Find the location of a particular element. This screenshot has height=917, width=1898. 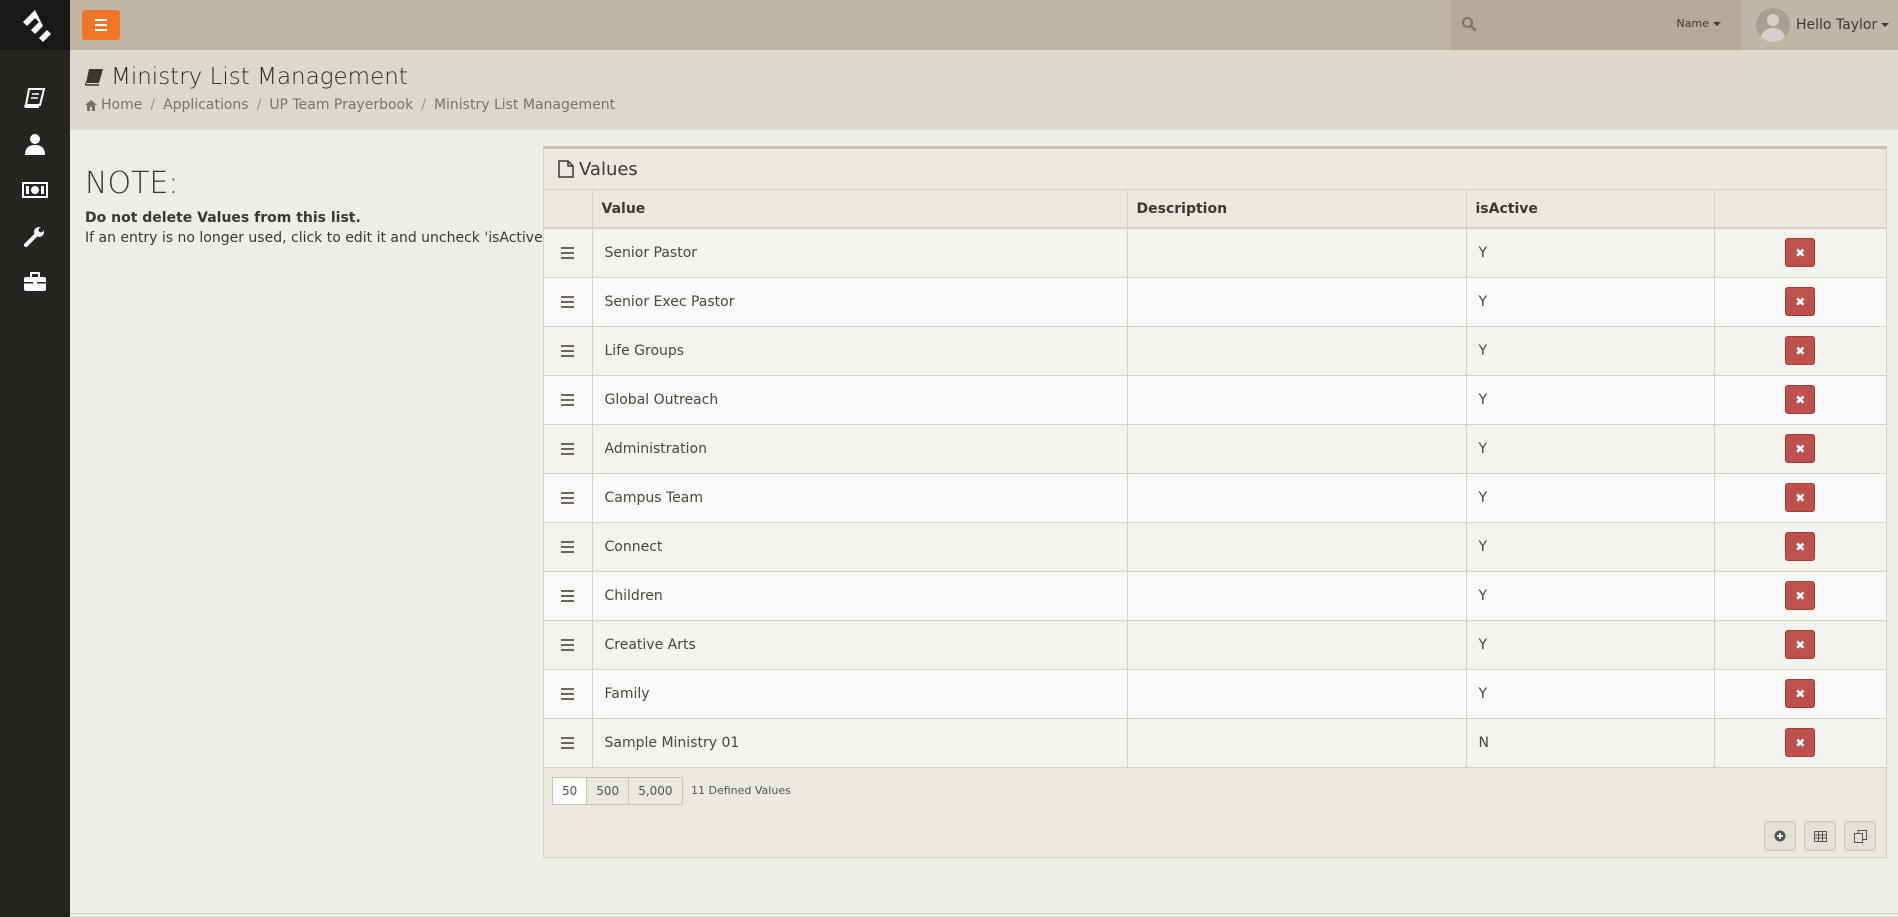

money-icon is located at coordinates (35, 190).